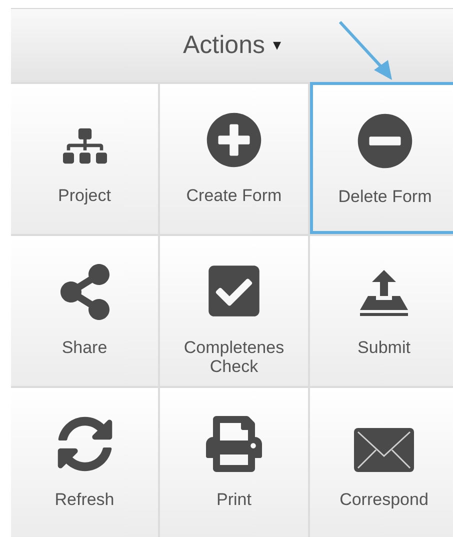 The image size is (453, 537). I want to click on tile-label: Completenes, so click(234, 347).